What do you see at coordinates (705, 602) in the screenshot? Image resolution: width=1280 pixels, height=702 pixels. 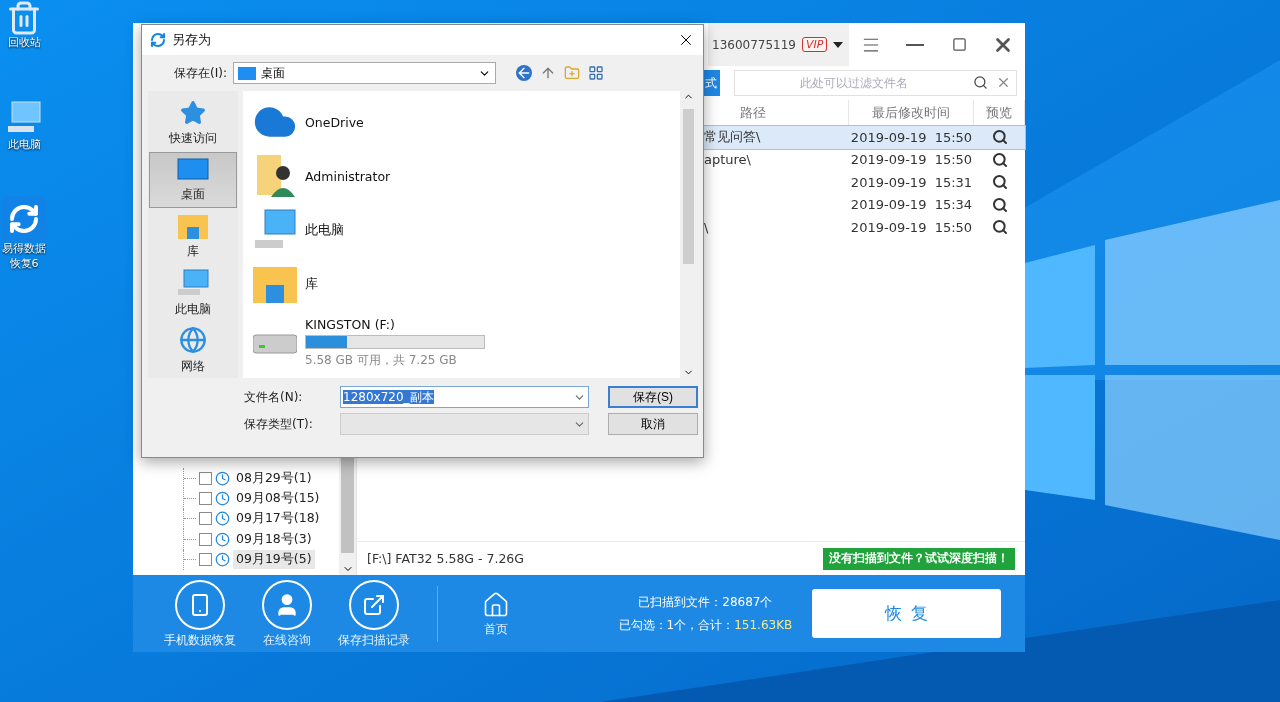 I see `scanned-count: 已扫描到文件：28687个` at bounding box center [705, 602].